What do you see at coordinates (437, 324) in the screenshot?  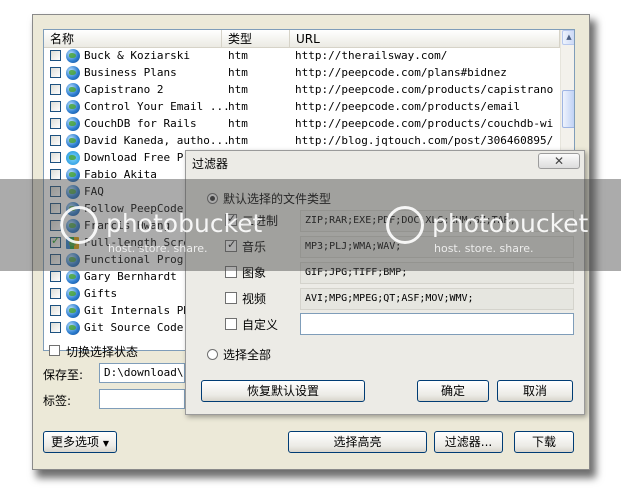 I see `custom-extensions-input` at bounding box center [437, 324].